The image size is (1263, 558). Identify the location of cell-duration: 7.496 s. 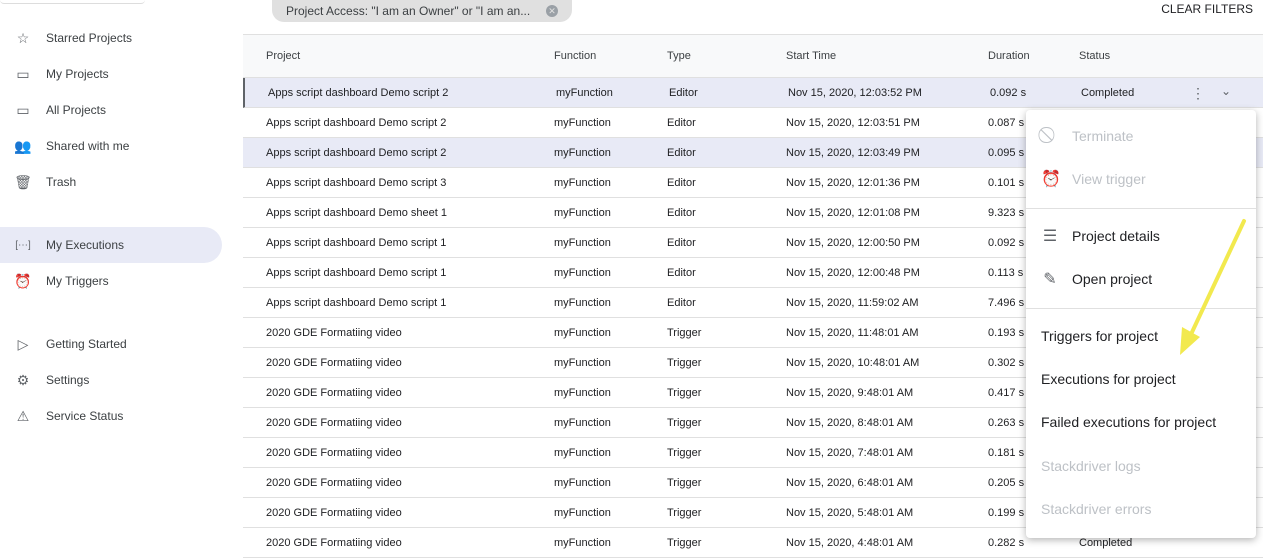
(1006, 302).